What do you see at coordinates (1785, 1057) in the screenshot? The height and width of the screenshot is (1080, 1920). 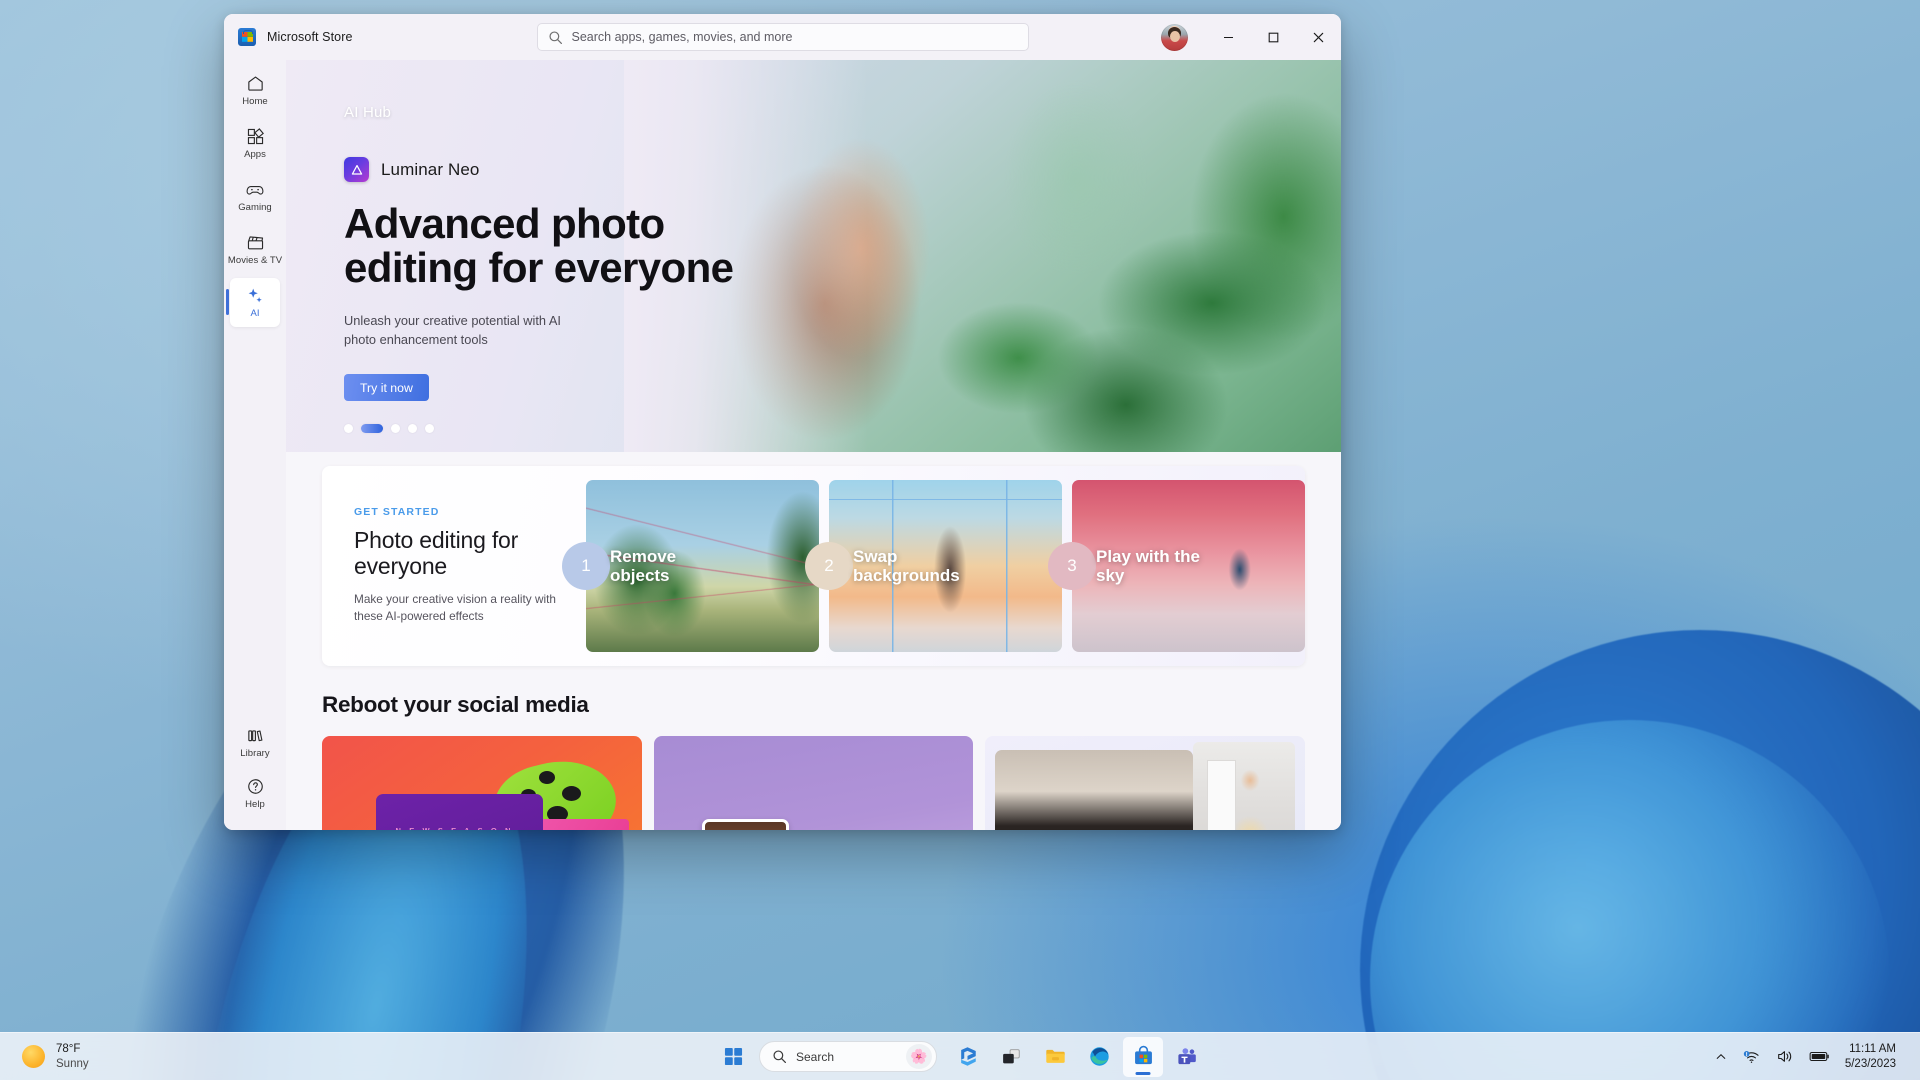 I see `speaker-icon` at bounding box center [1785, 1057].